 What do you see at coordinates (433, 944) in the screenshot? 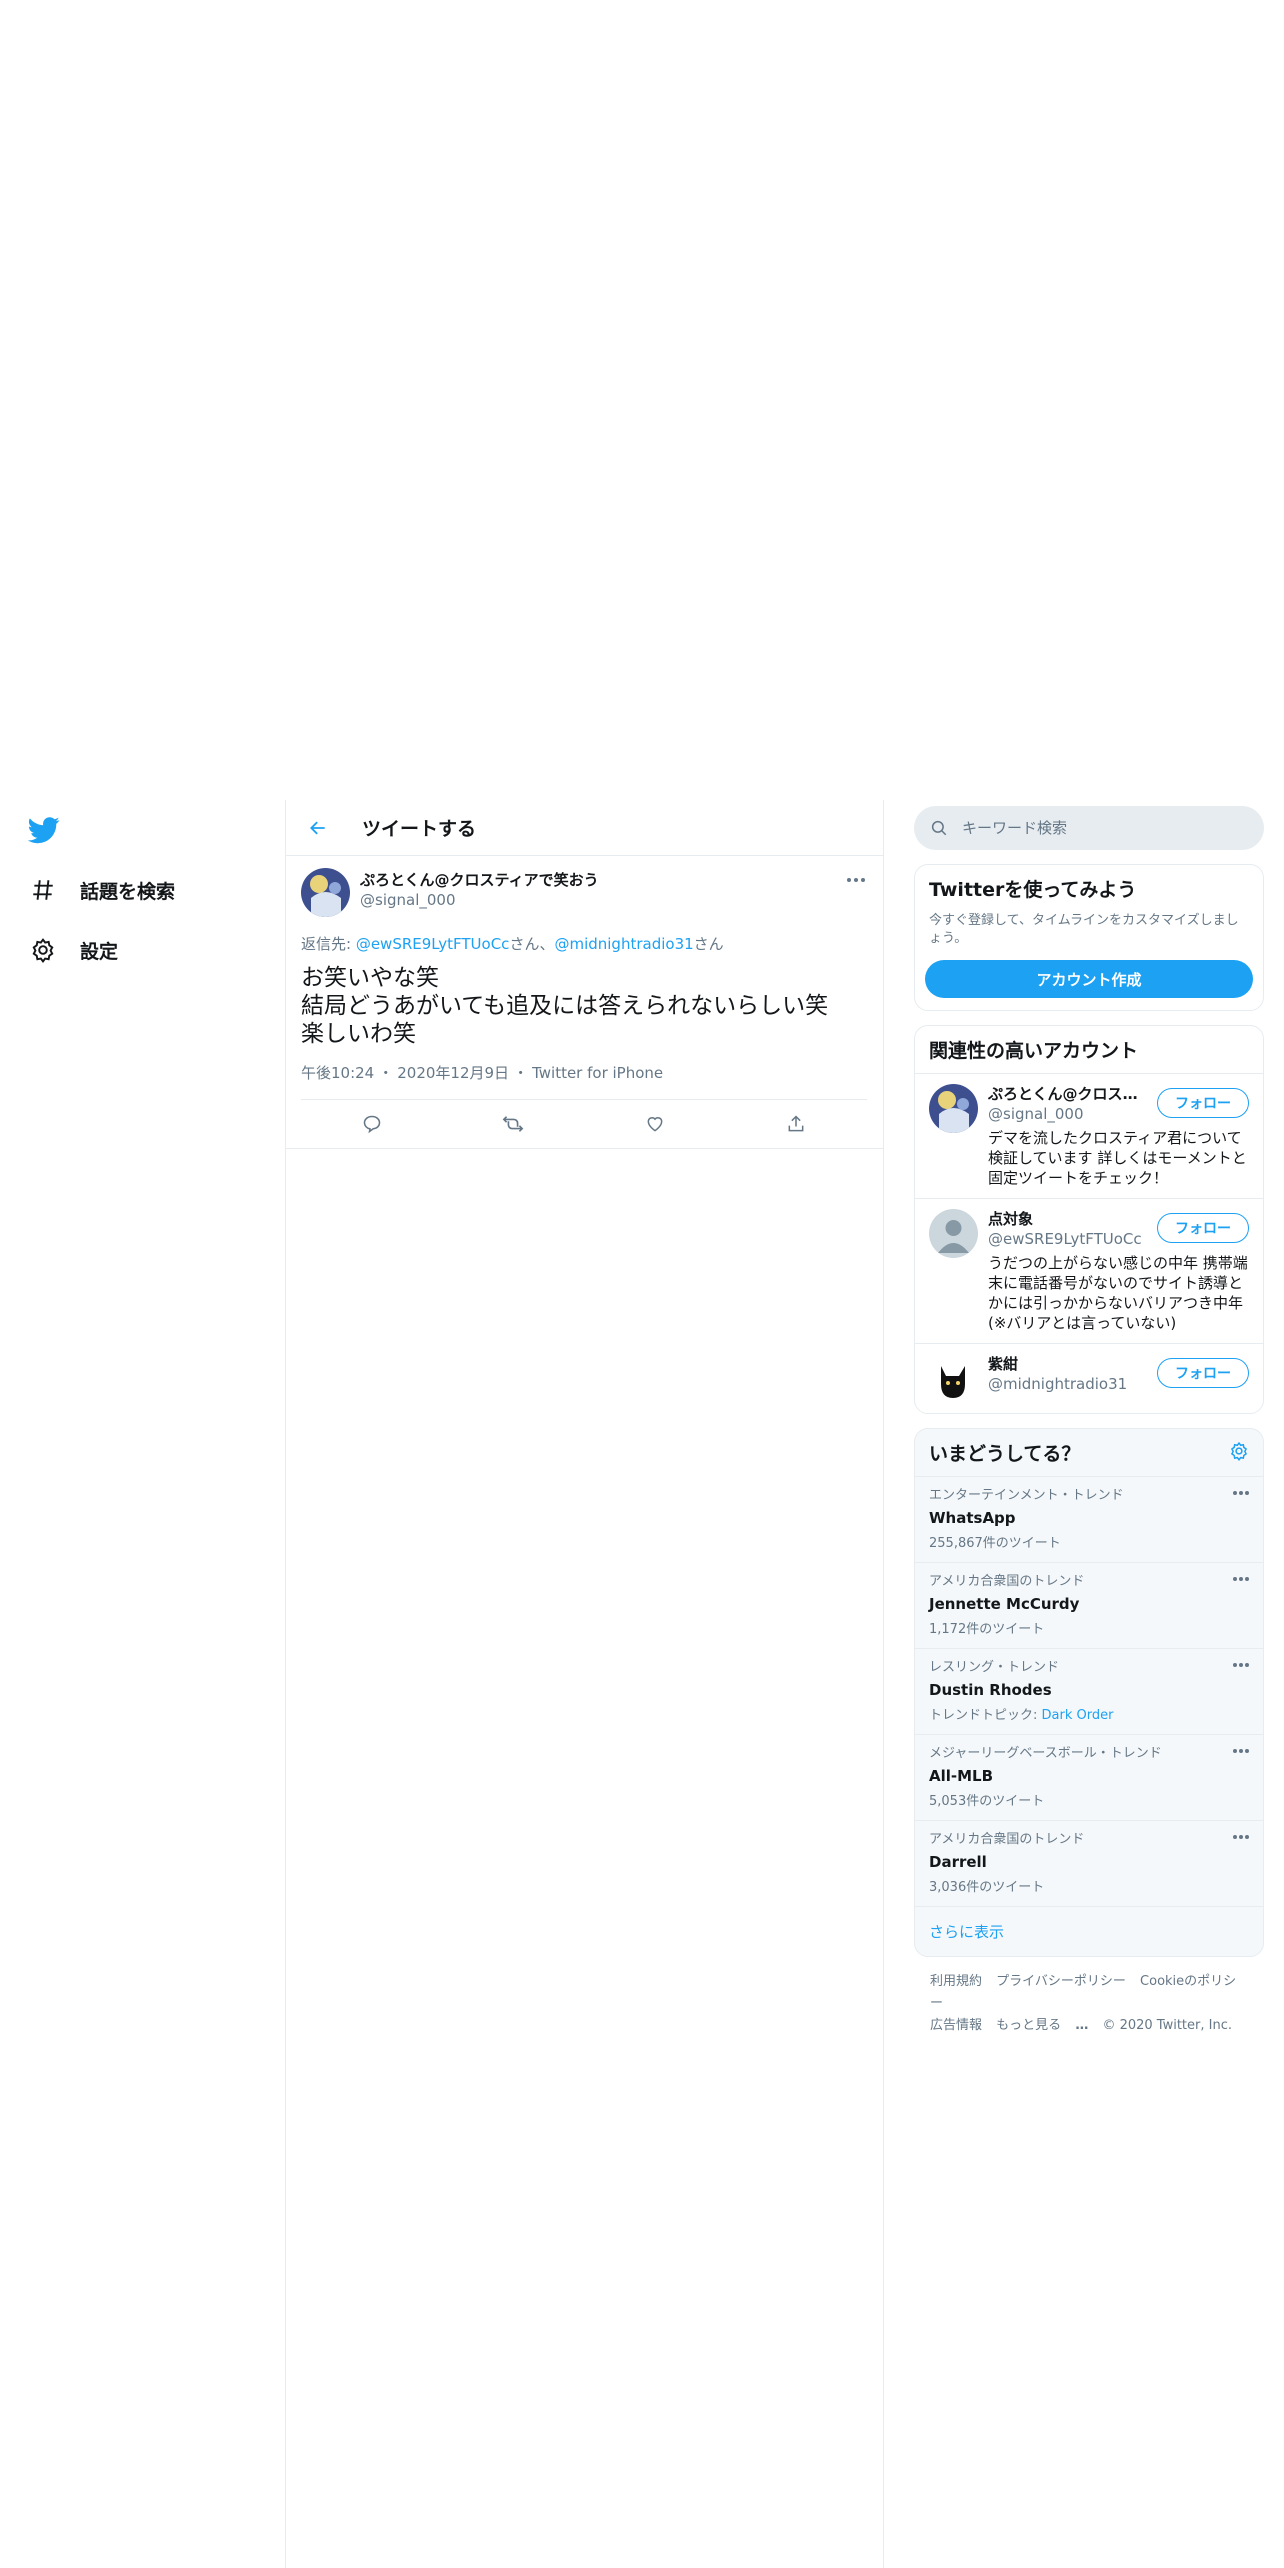
I see `reply-user-link: @ewSRE9LytFTUoCc` at bounding box center [433, 944].